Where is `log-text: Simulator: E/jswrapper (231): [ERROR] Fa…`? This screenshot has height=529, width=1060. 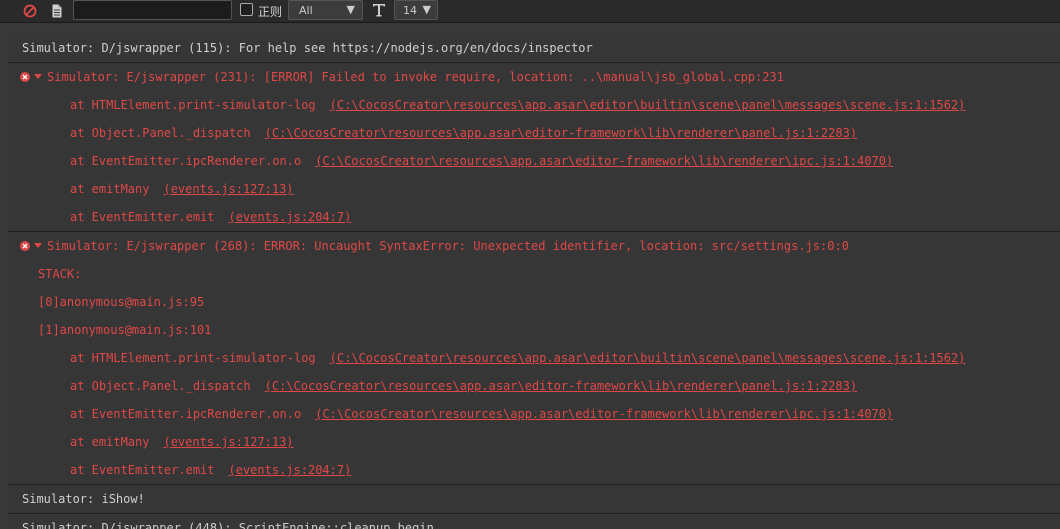
log-text: Simulator: E/jswrapper (231): [ERROR] Fa… is located at coordinates (415, 77).